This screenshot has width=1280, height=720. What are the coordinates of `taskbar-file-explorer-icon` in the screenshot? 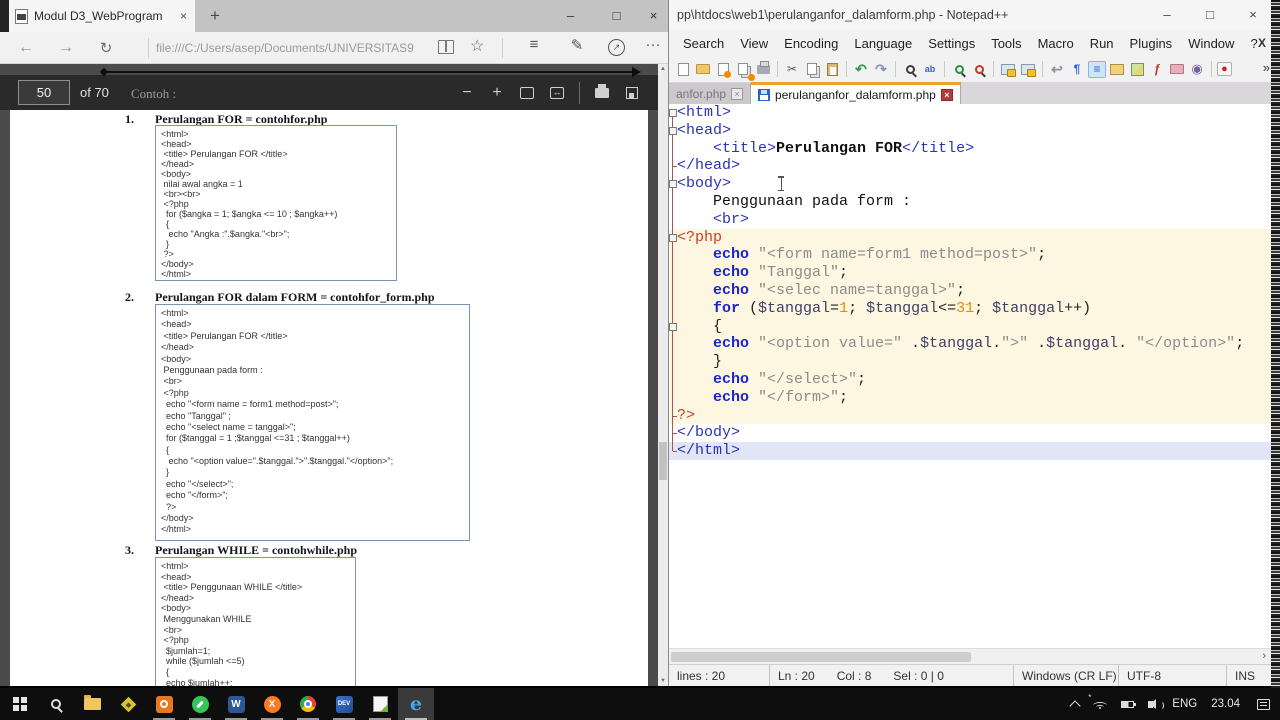 It's located at (92, 704).